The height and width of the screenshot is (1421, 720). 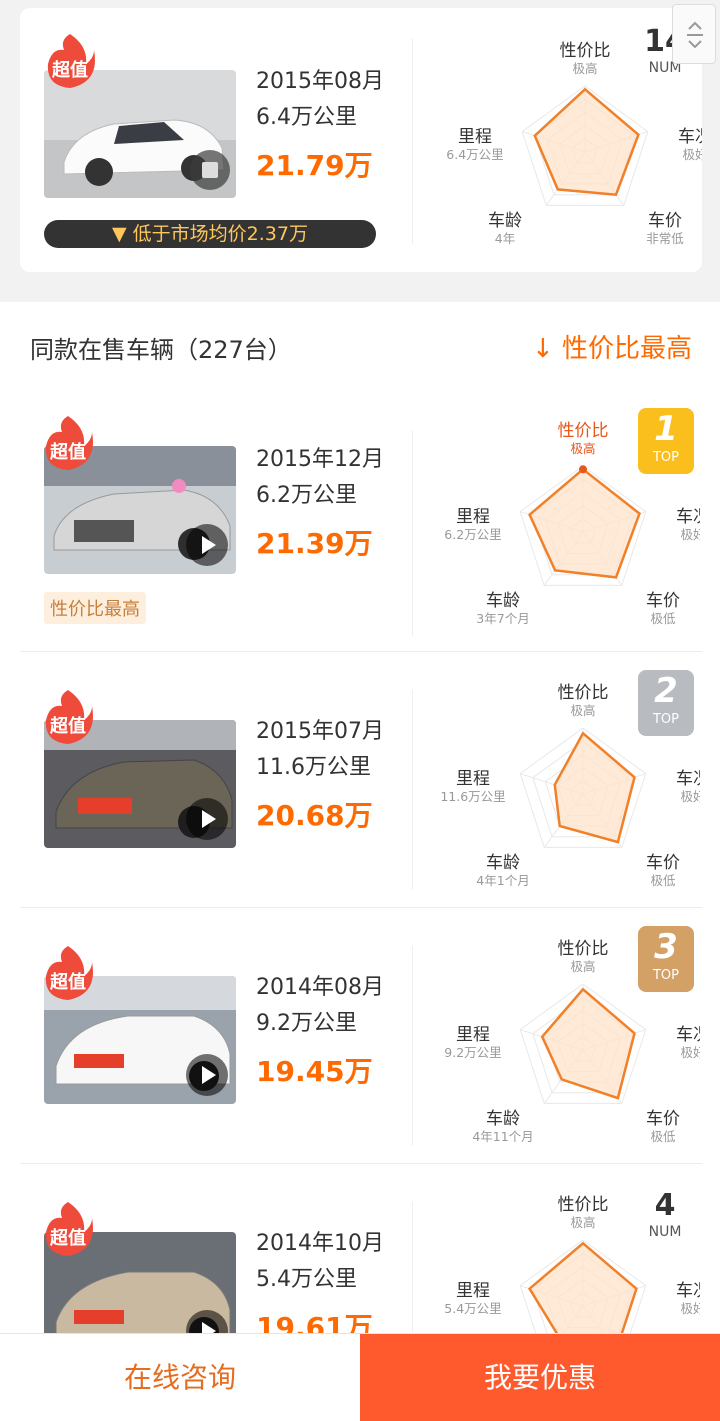 What do you see at coordinates (320, 1243) in the screenshot?
I see `car-date: 2014年10月` at bounding box center [320, 1243].